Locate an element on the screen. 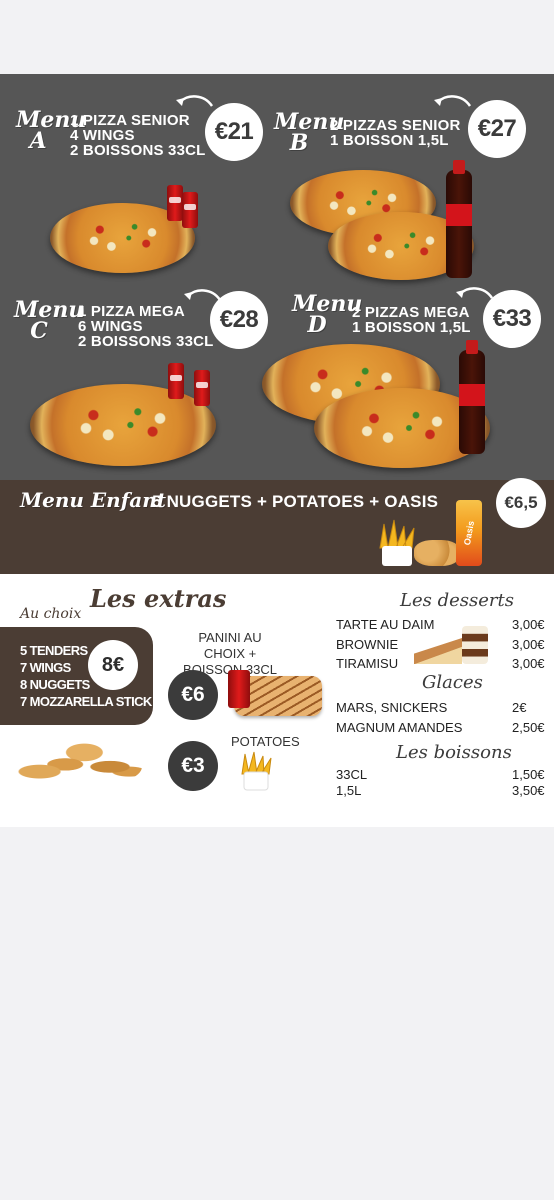 The height and width of the screenshot is (1200, 554). menu-b-label-letter: B is located at coordinates (299, 142).